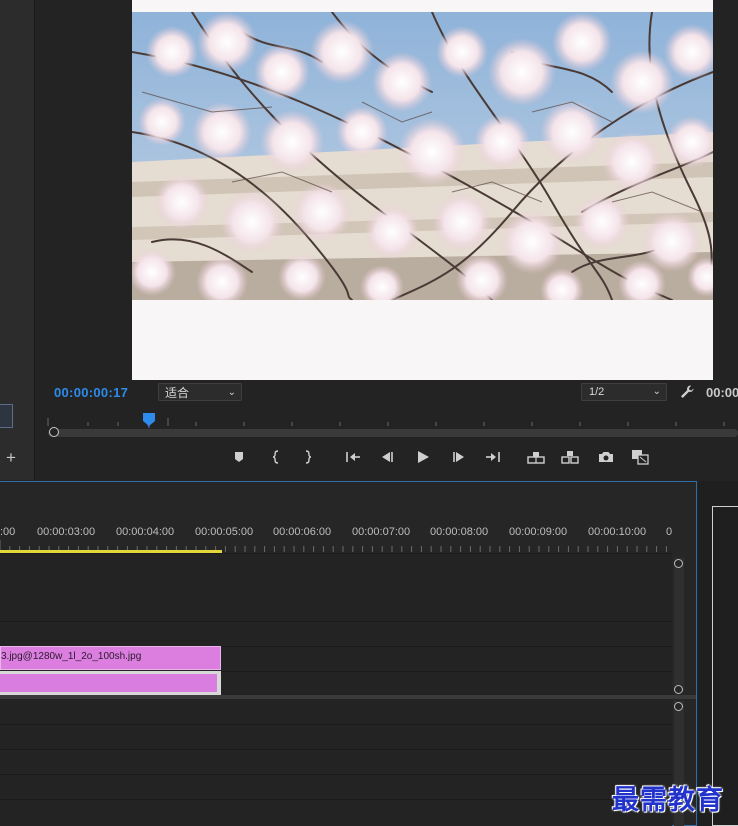  What do you see at coordinates (8, 532) in the screenshot?
I see `ruler-label: :00` at bounding box center [8, 532].